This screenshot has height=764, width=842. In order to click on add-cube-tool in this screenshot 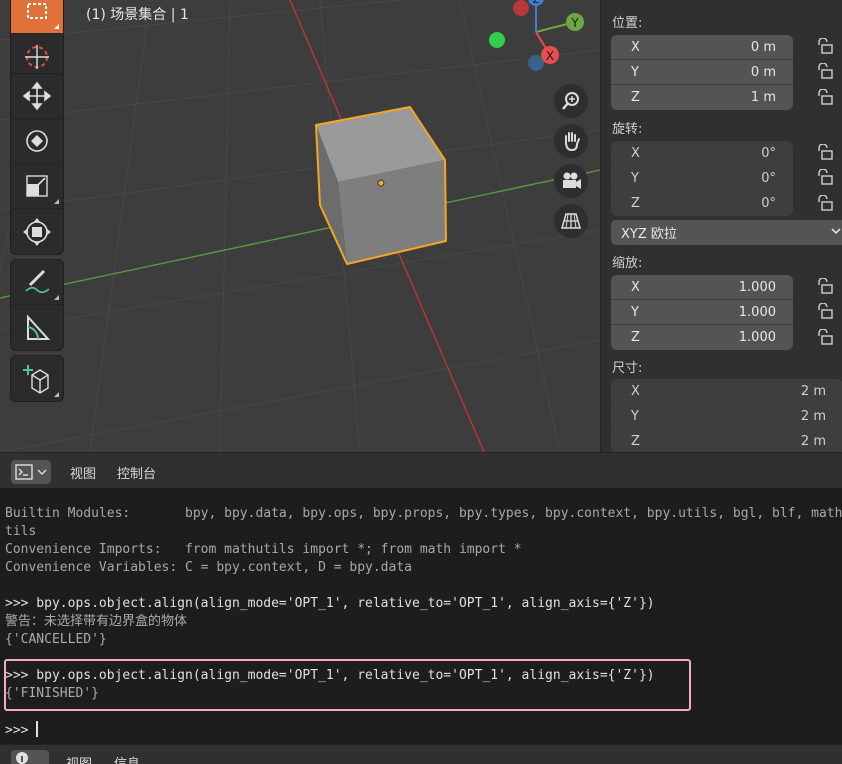, I will do `click(37, 378)`.